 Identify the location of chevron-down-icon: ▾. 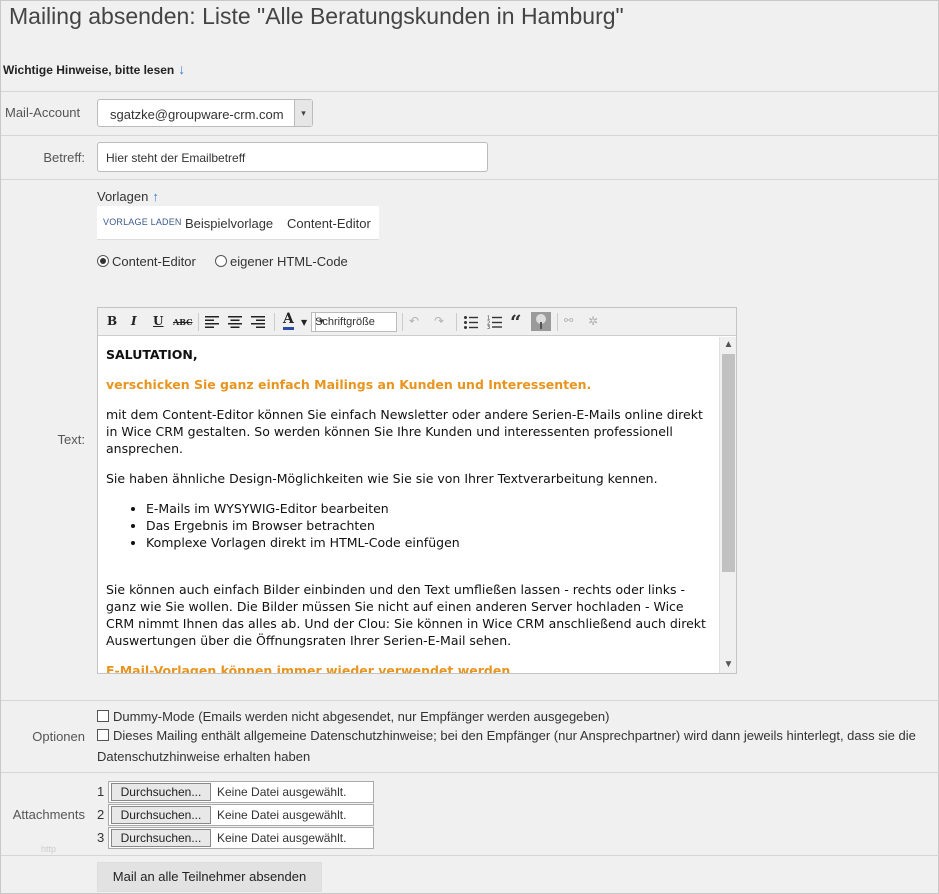
(303, 113).